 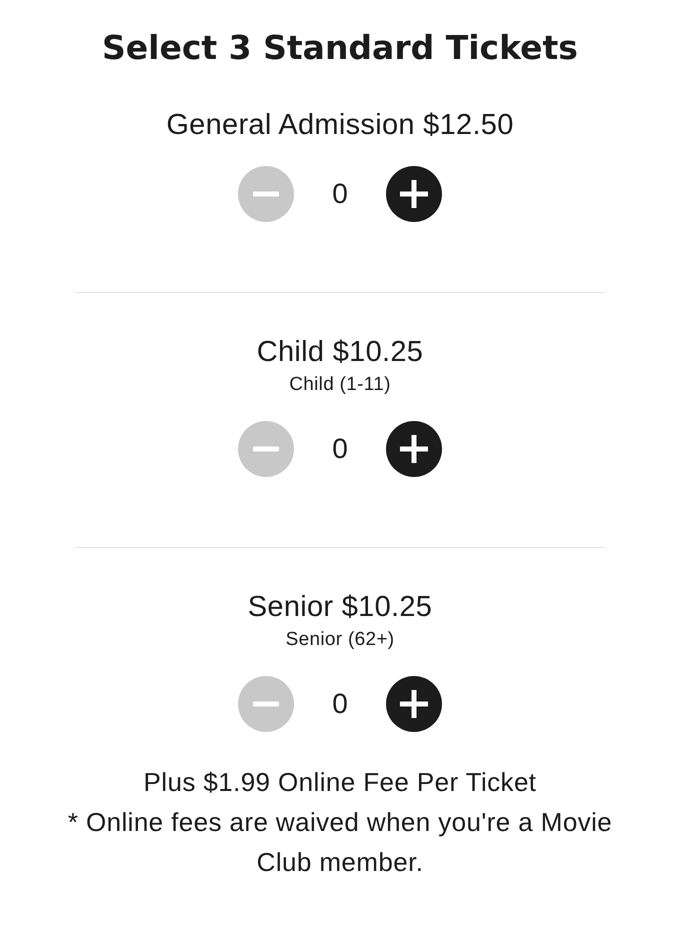 I want to click on waiver-note: * Online fees are waived when you're a Movie Club member., so click(x=340, y=842).